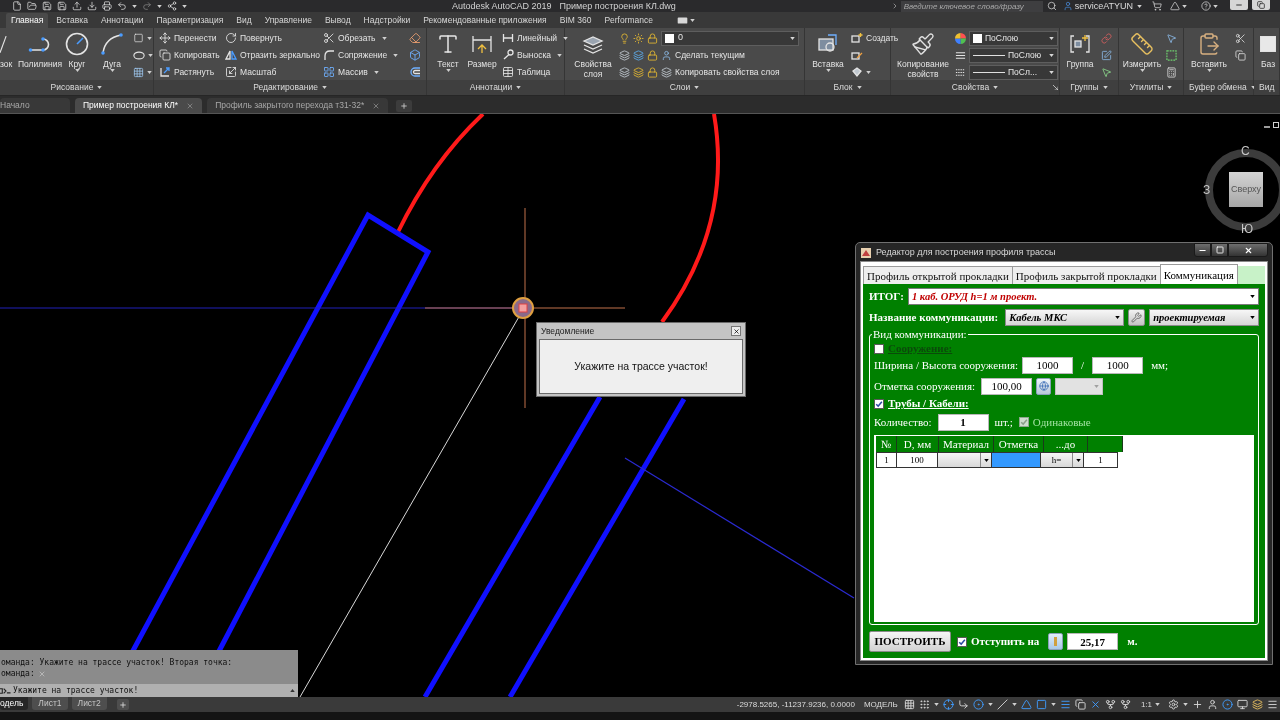  What do you see at coordinates (89, 703) in the screenshot?
I see `layout-tab: Лист2` at bounding box center [89, 703].